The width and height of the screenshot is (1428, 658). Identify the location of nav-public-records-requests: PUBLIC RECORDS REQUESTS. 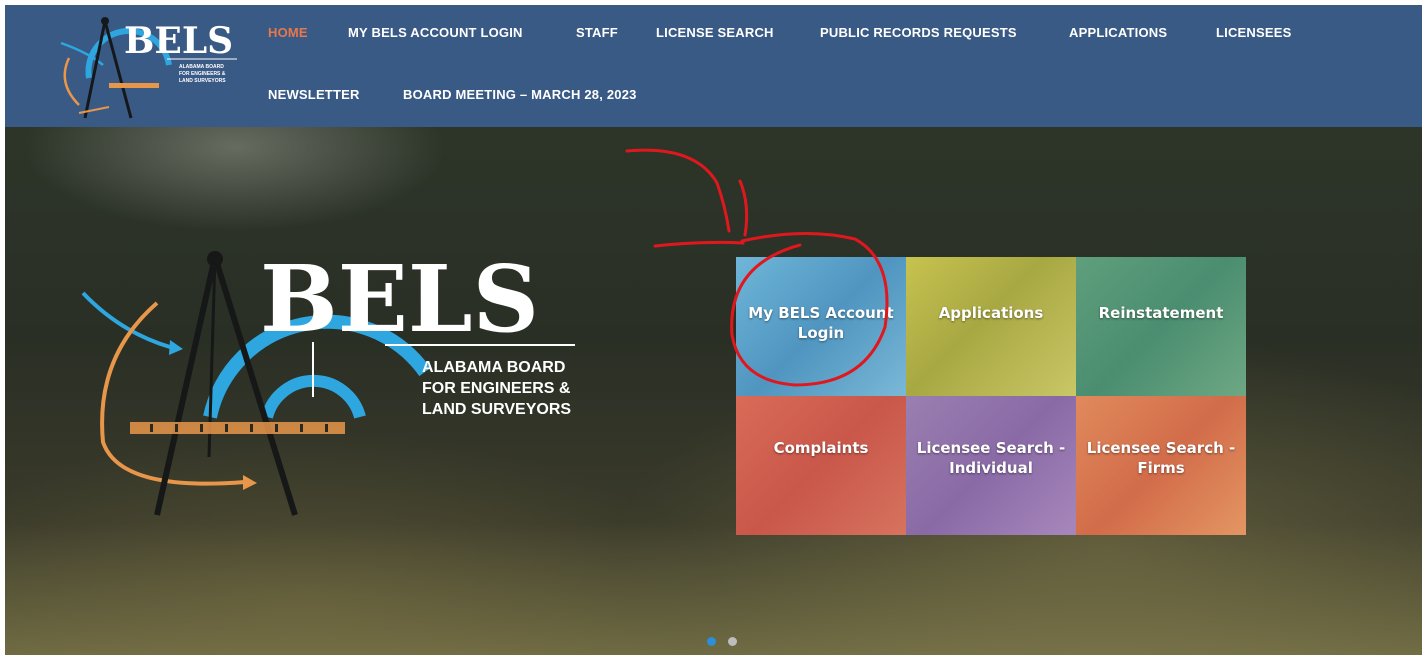
(918, 32).